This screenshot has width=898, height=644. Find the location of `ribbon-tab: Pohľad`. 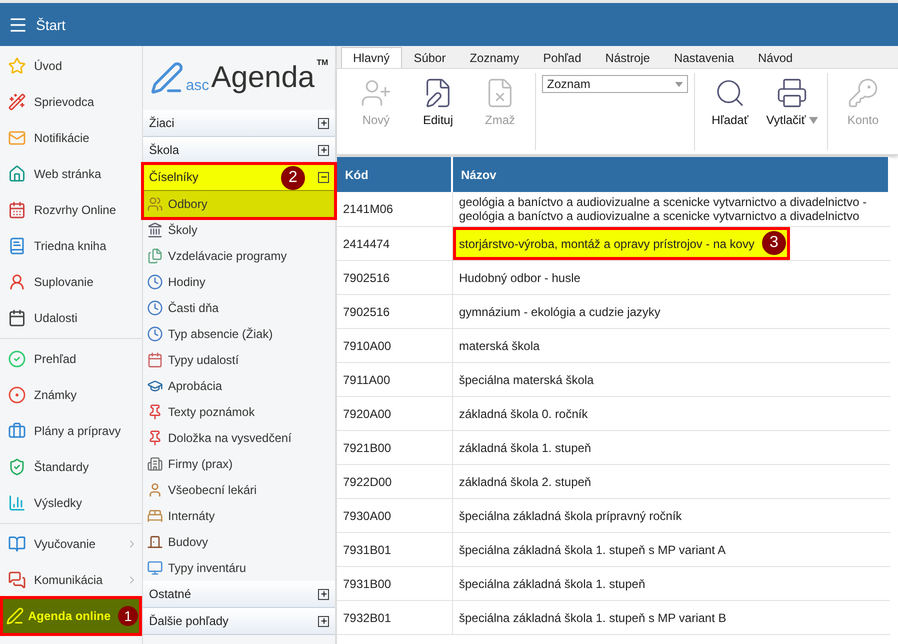

ribbon-tab: Pohľad is located at coordinates (562, 57).